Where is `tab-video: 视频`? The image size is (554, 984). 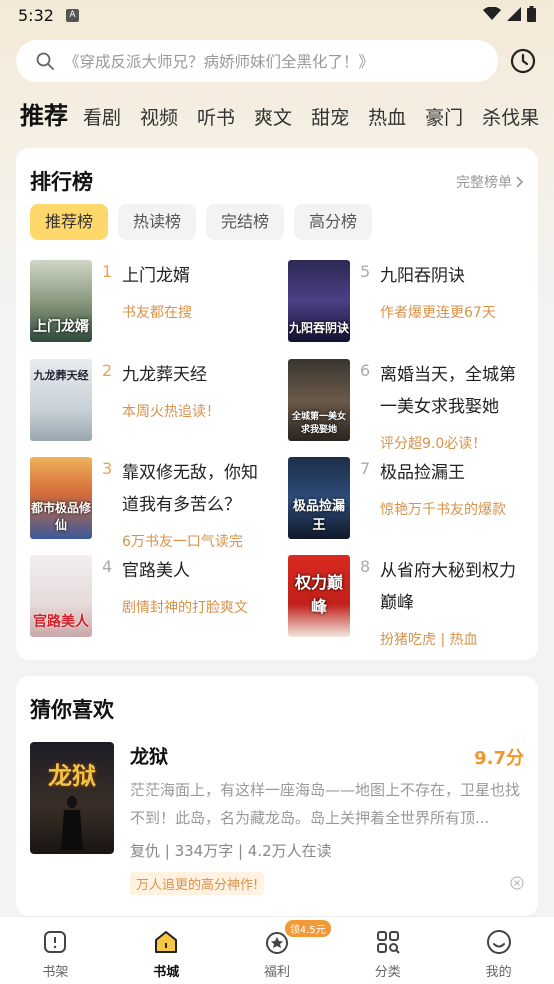
tab-video: 视频 is located at coordinates (159, 118).